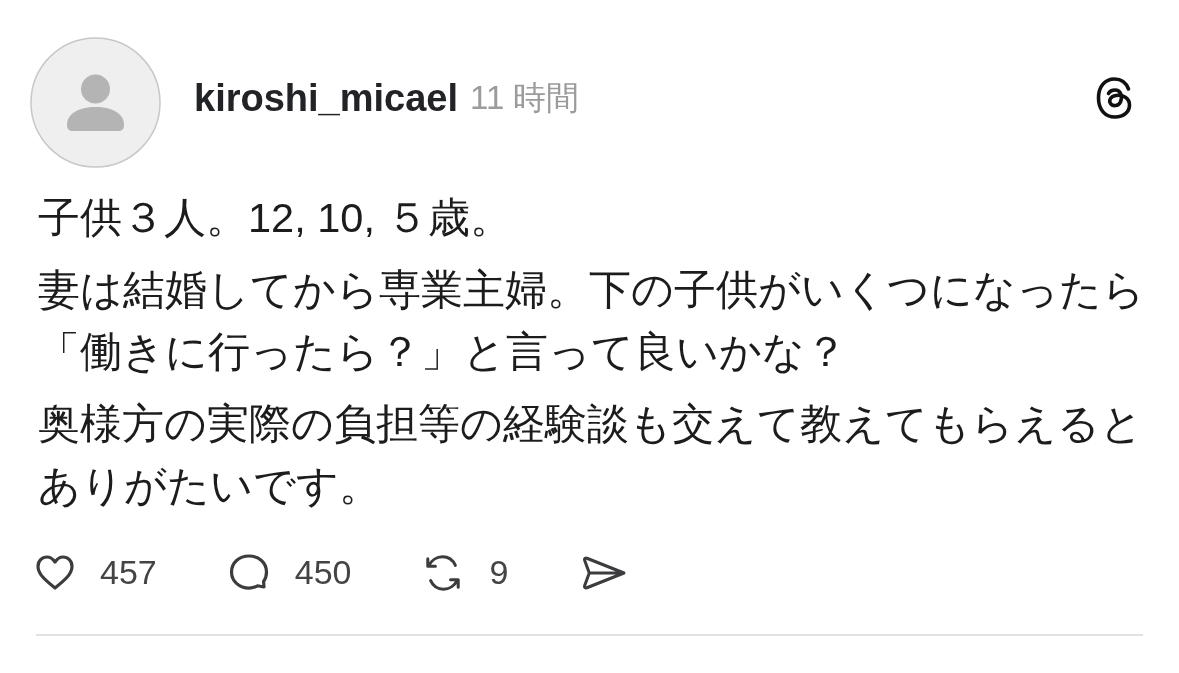 The width and height of the screenshot is (1179, 673). What do you see at coordinates (290, 572) in the screenshot?
I see `reply-button: 450` at bounding box center [290, 572].